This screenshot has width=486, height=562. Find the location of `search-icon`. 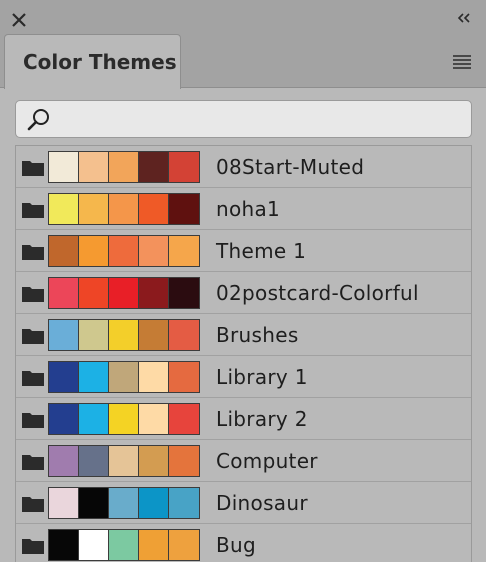

search-icon is located at coordinates (38, 120).